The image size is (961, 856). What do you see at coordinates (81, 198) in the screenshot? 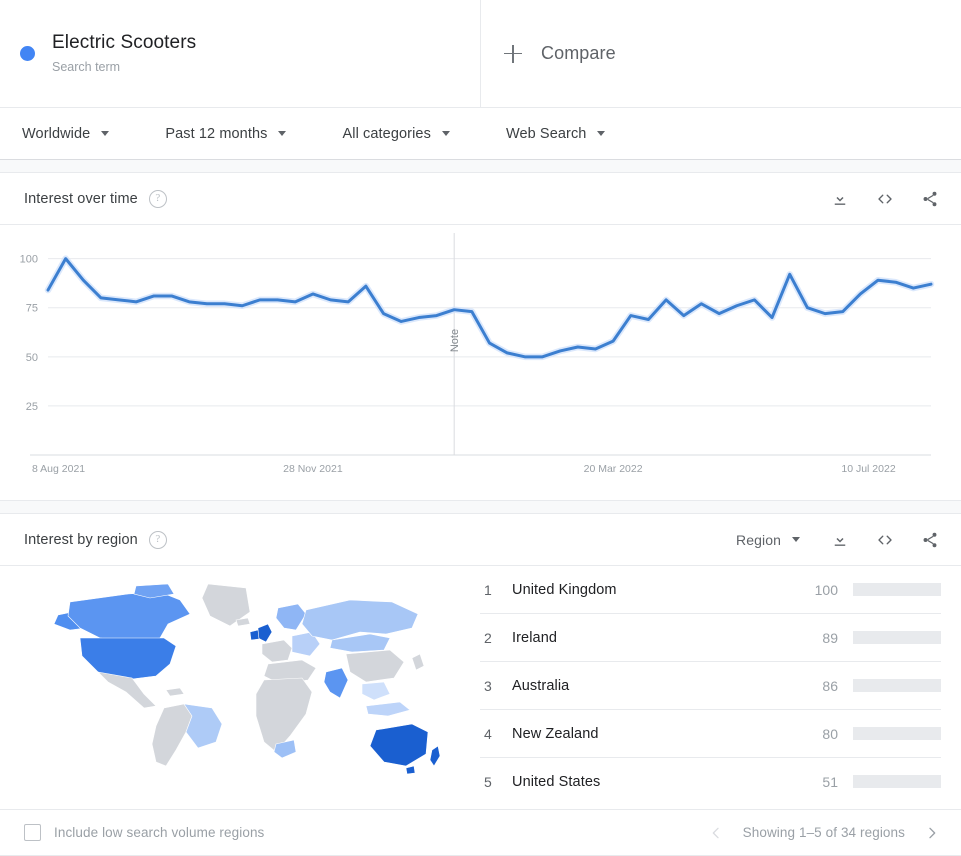
I see `interest-over-time-title: Interest over time` at bounding box center [81, 198].